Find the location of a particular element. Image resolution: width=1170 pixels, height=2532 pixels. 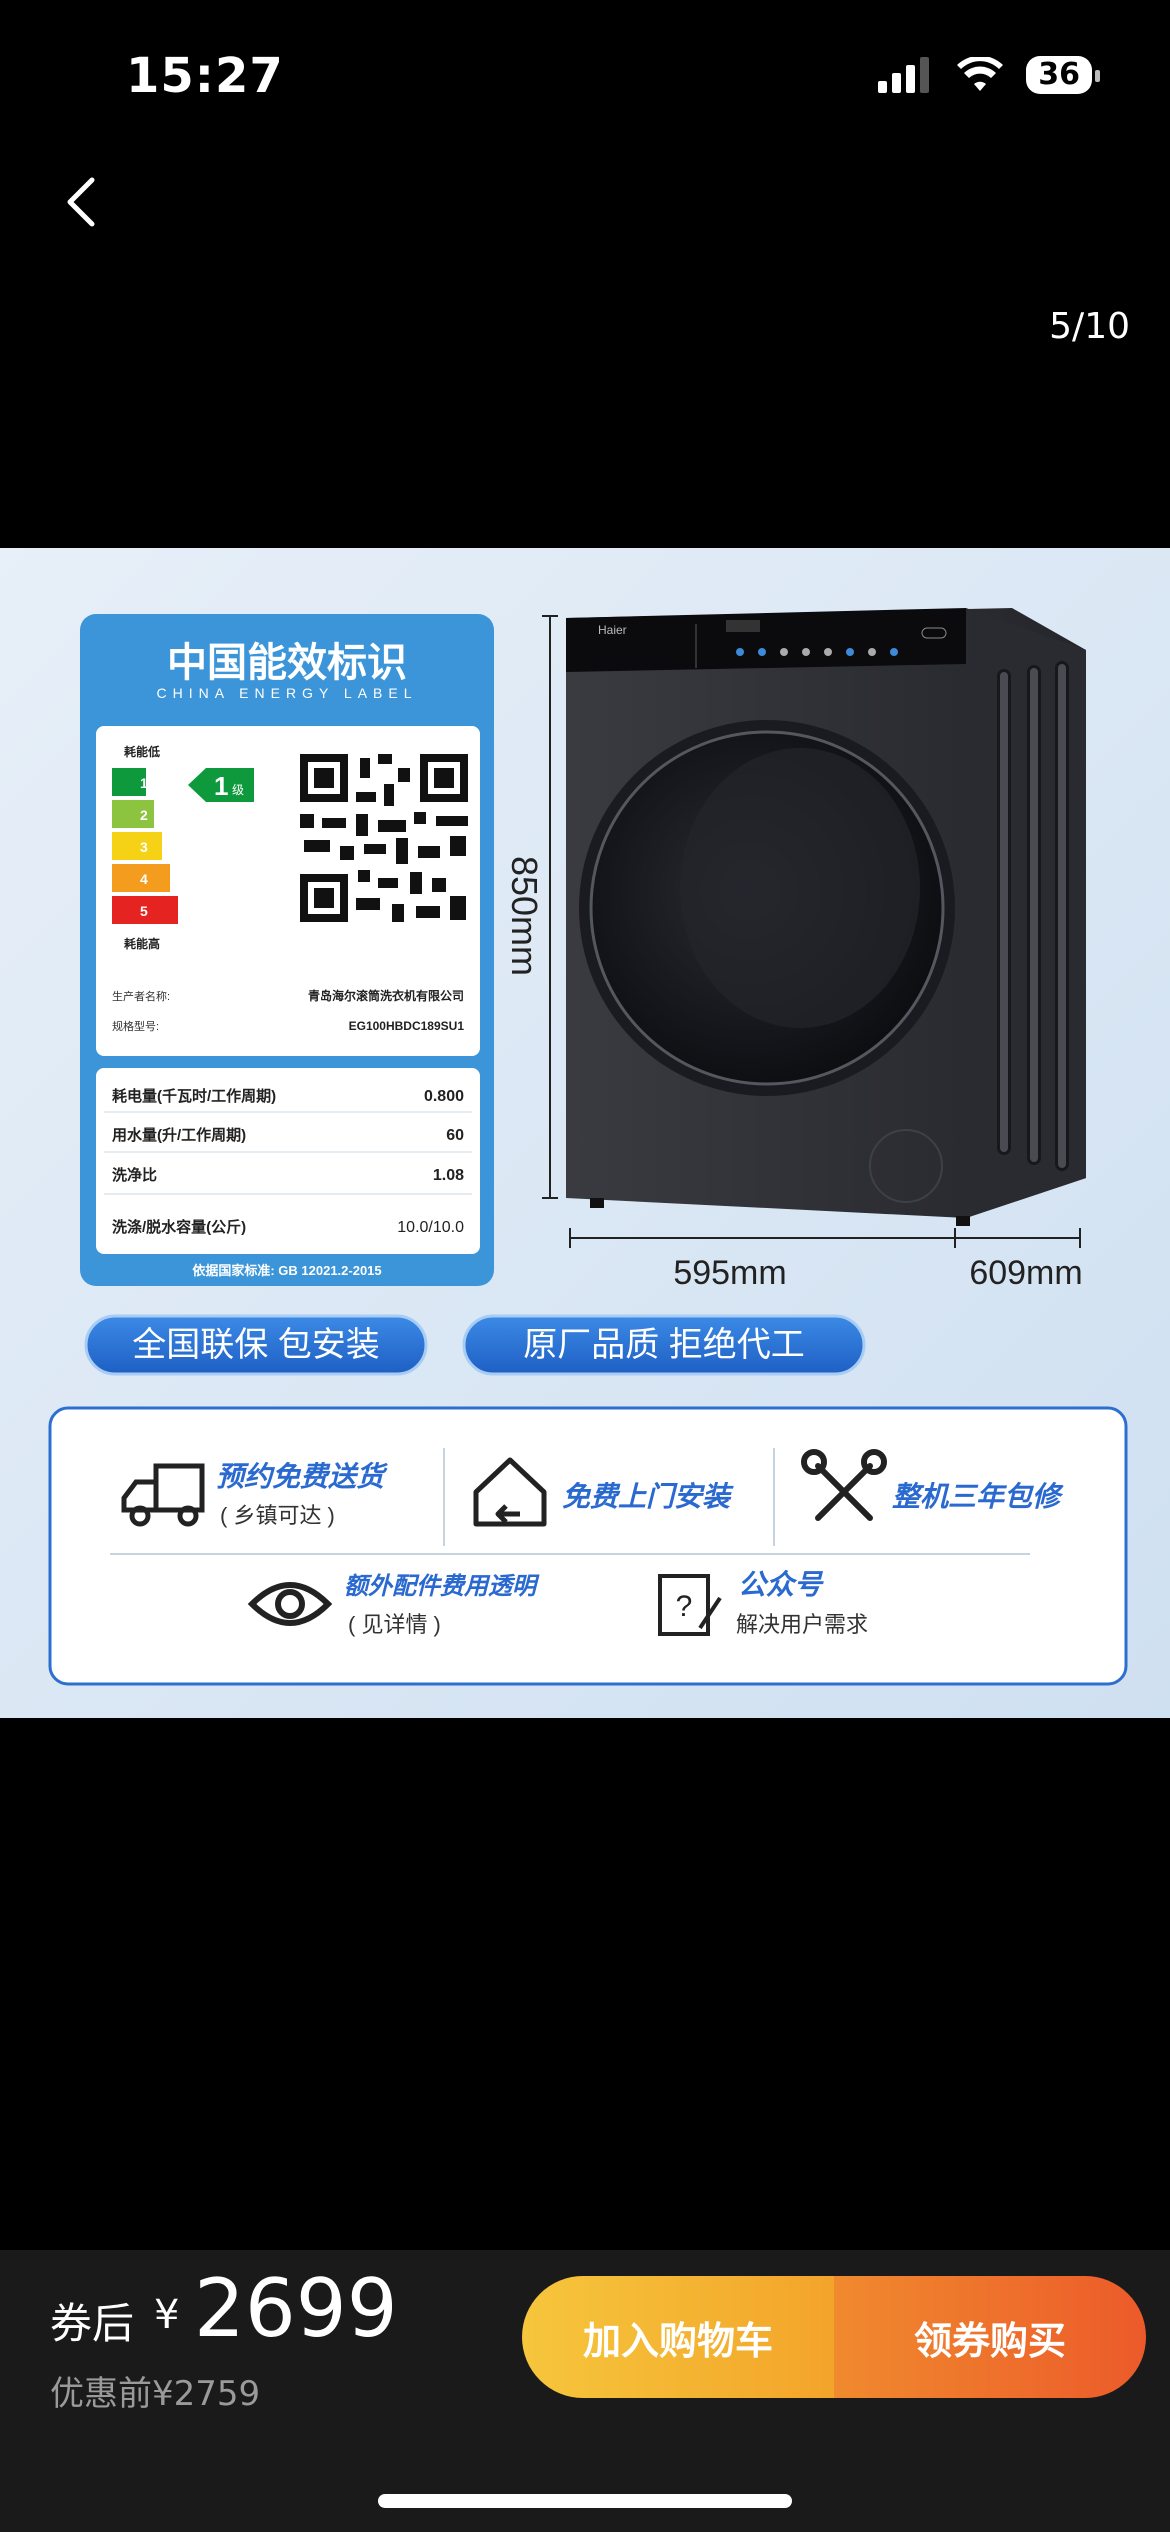

svg-text: 10.0/10.0 is located at coordinates (430, 1227).